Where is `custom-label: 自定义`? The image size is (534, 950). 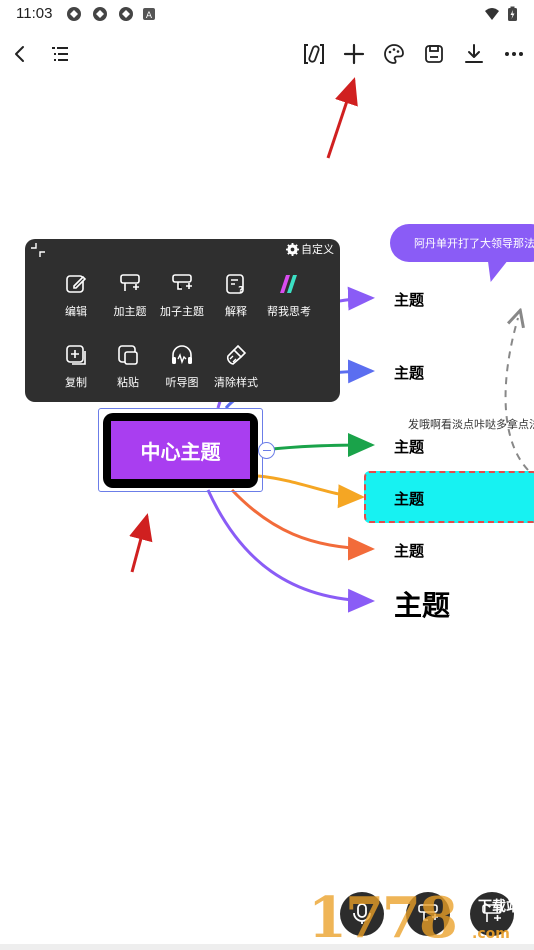 custom-label: 自定义 is located at coordinates (317, 249).